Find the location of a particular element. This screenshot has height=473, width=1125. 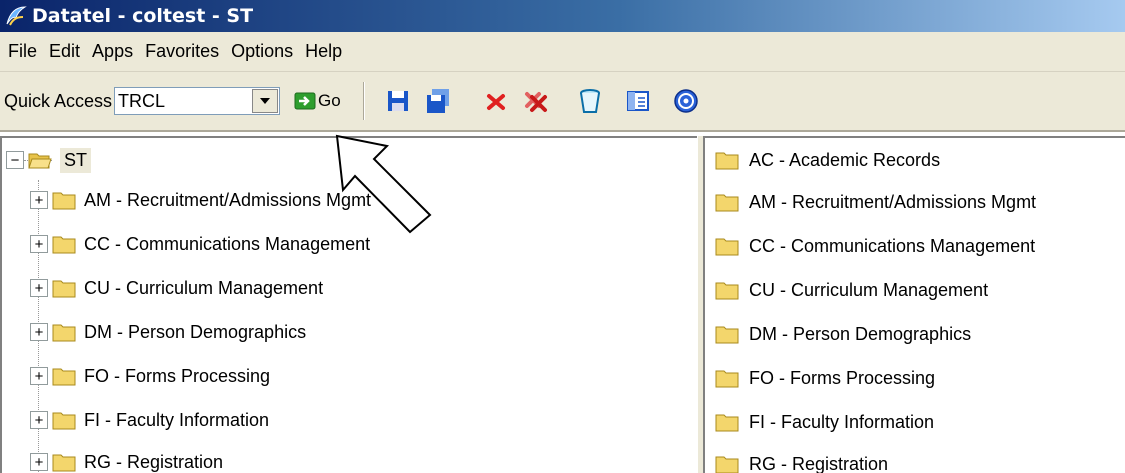

tree-root: − ST is located at coordinates (49, 160).